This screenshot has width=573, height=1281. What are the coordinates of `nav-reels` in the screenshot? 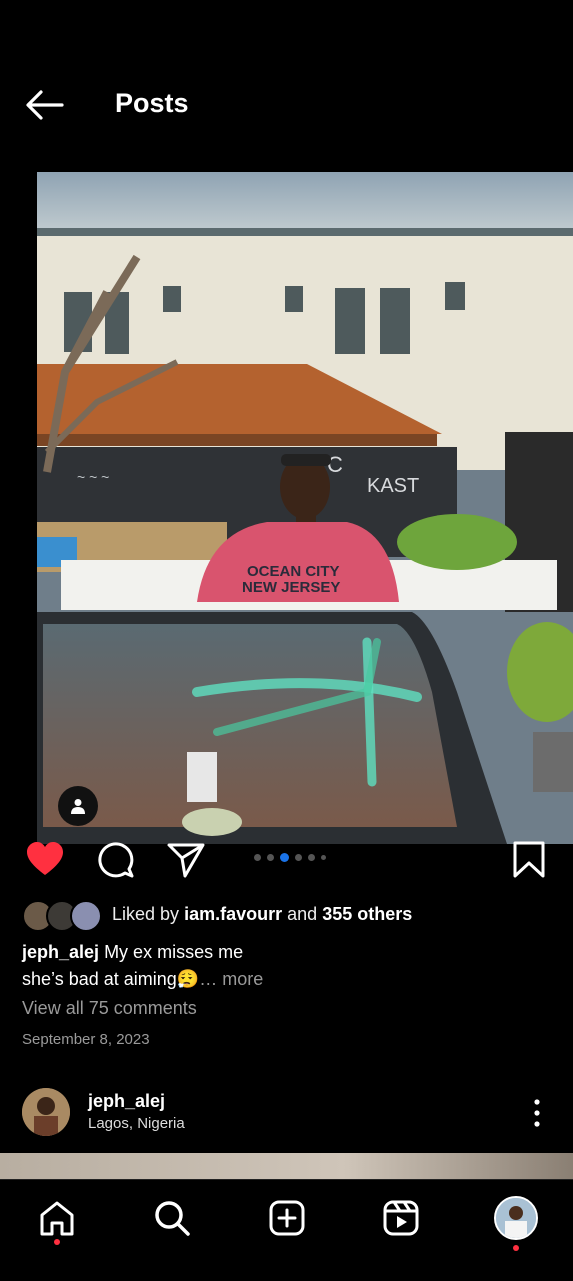 It's located at (401, 1218).